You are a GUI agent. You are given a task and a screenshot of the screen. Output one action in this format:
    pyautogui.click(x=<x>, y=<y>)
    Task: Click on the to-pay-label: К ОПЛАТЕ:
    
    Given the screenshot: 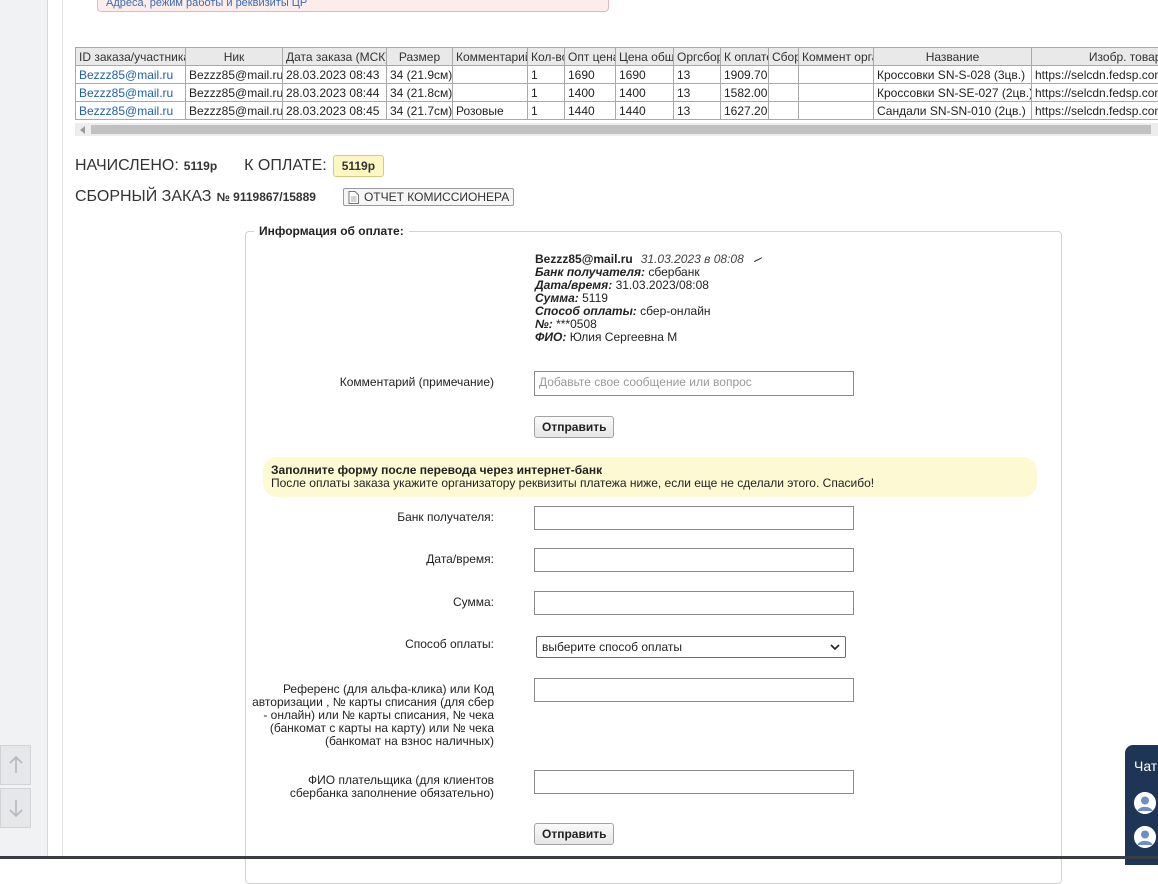 What is the action you would take?
    pyautogui.click(x=285, y=166)
    